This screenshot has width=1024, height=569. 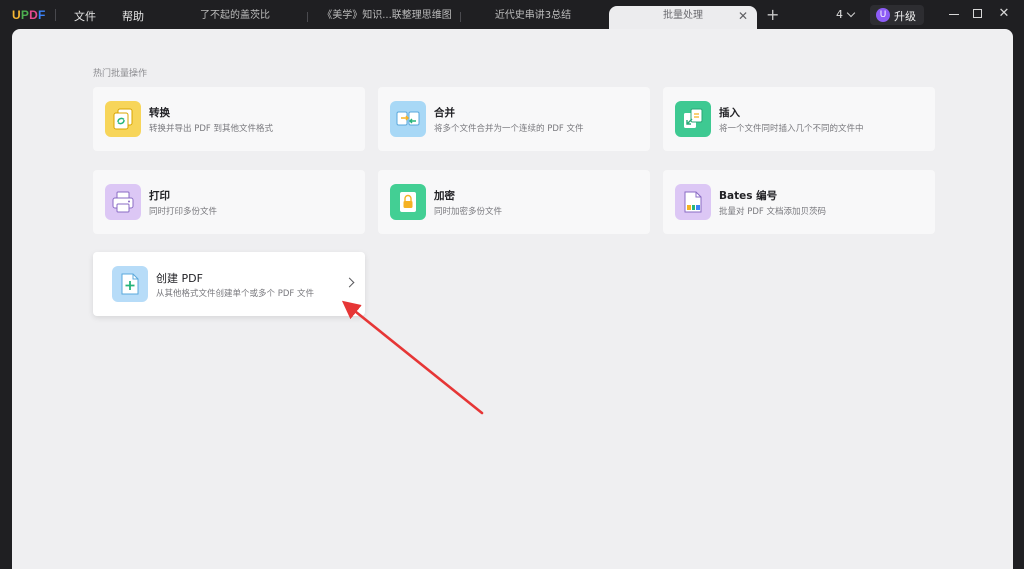 What do you see at coordinates (408, 119) in the screenshot?
I see `merge-icon` at bounding box center [408, 119].